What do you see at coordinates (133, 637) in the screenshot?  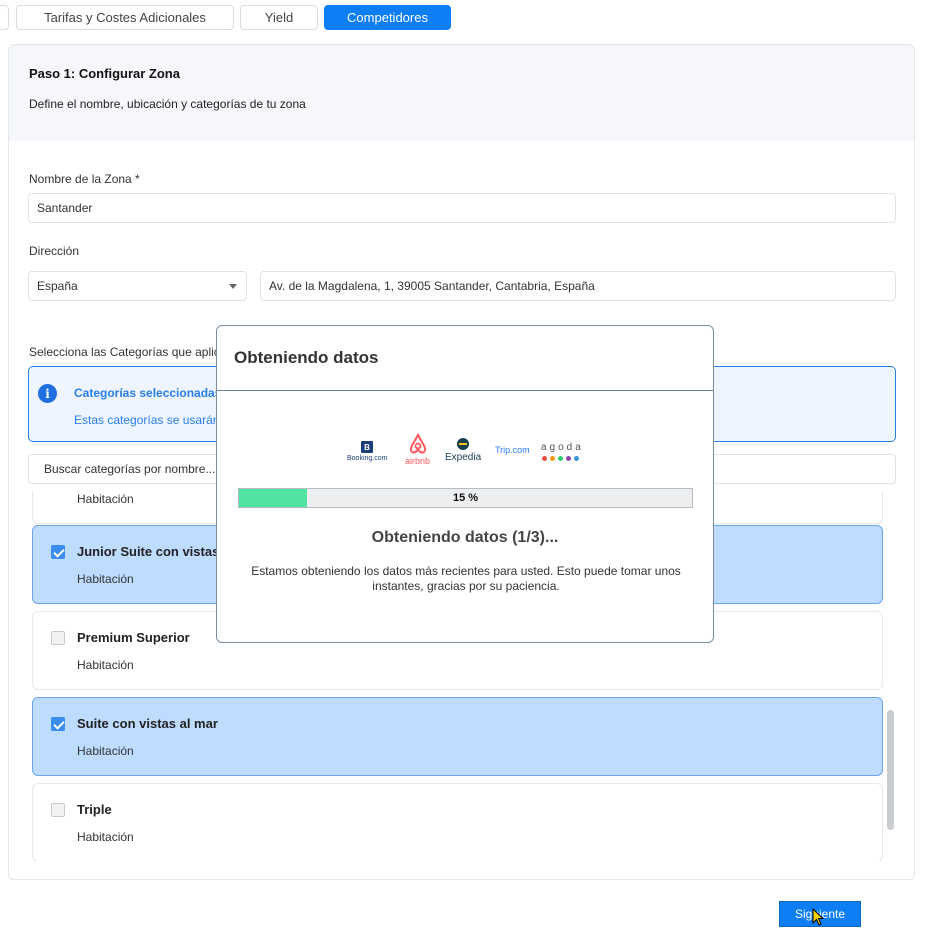 I see `category-name: Premium Superior` at bounding box center [133, 637].